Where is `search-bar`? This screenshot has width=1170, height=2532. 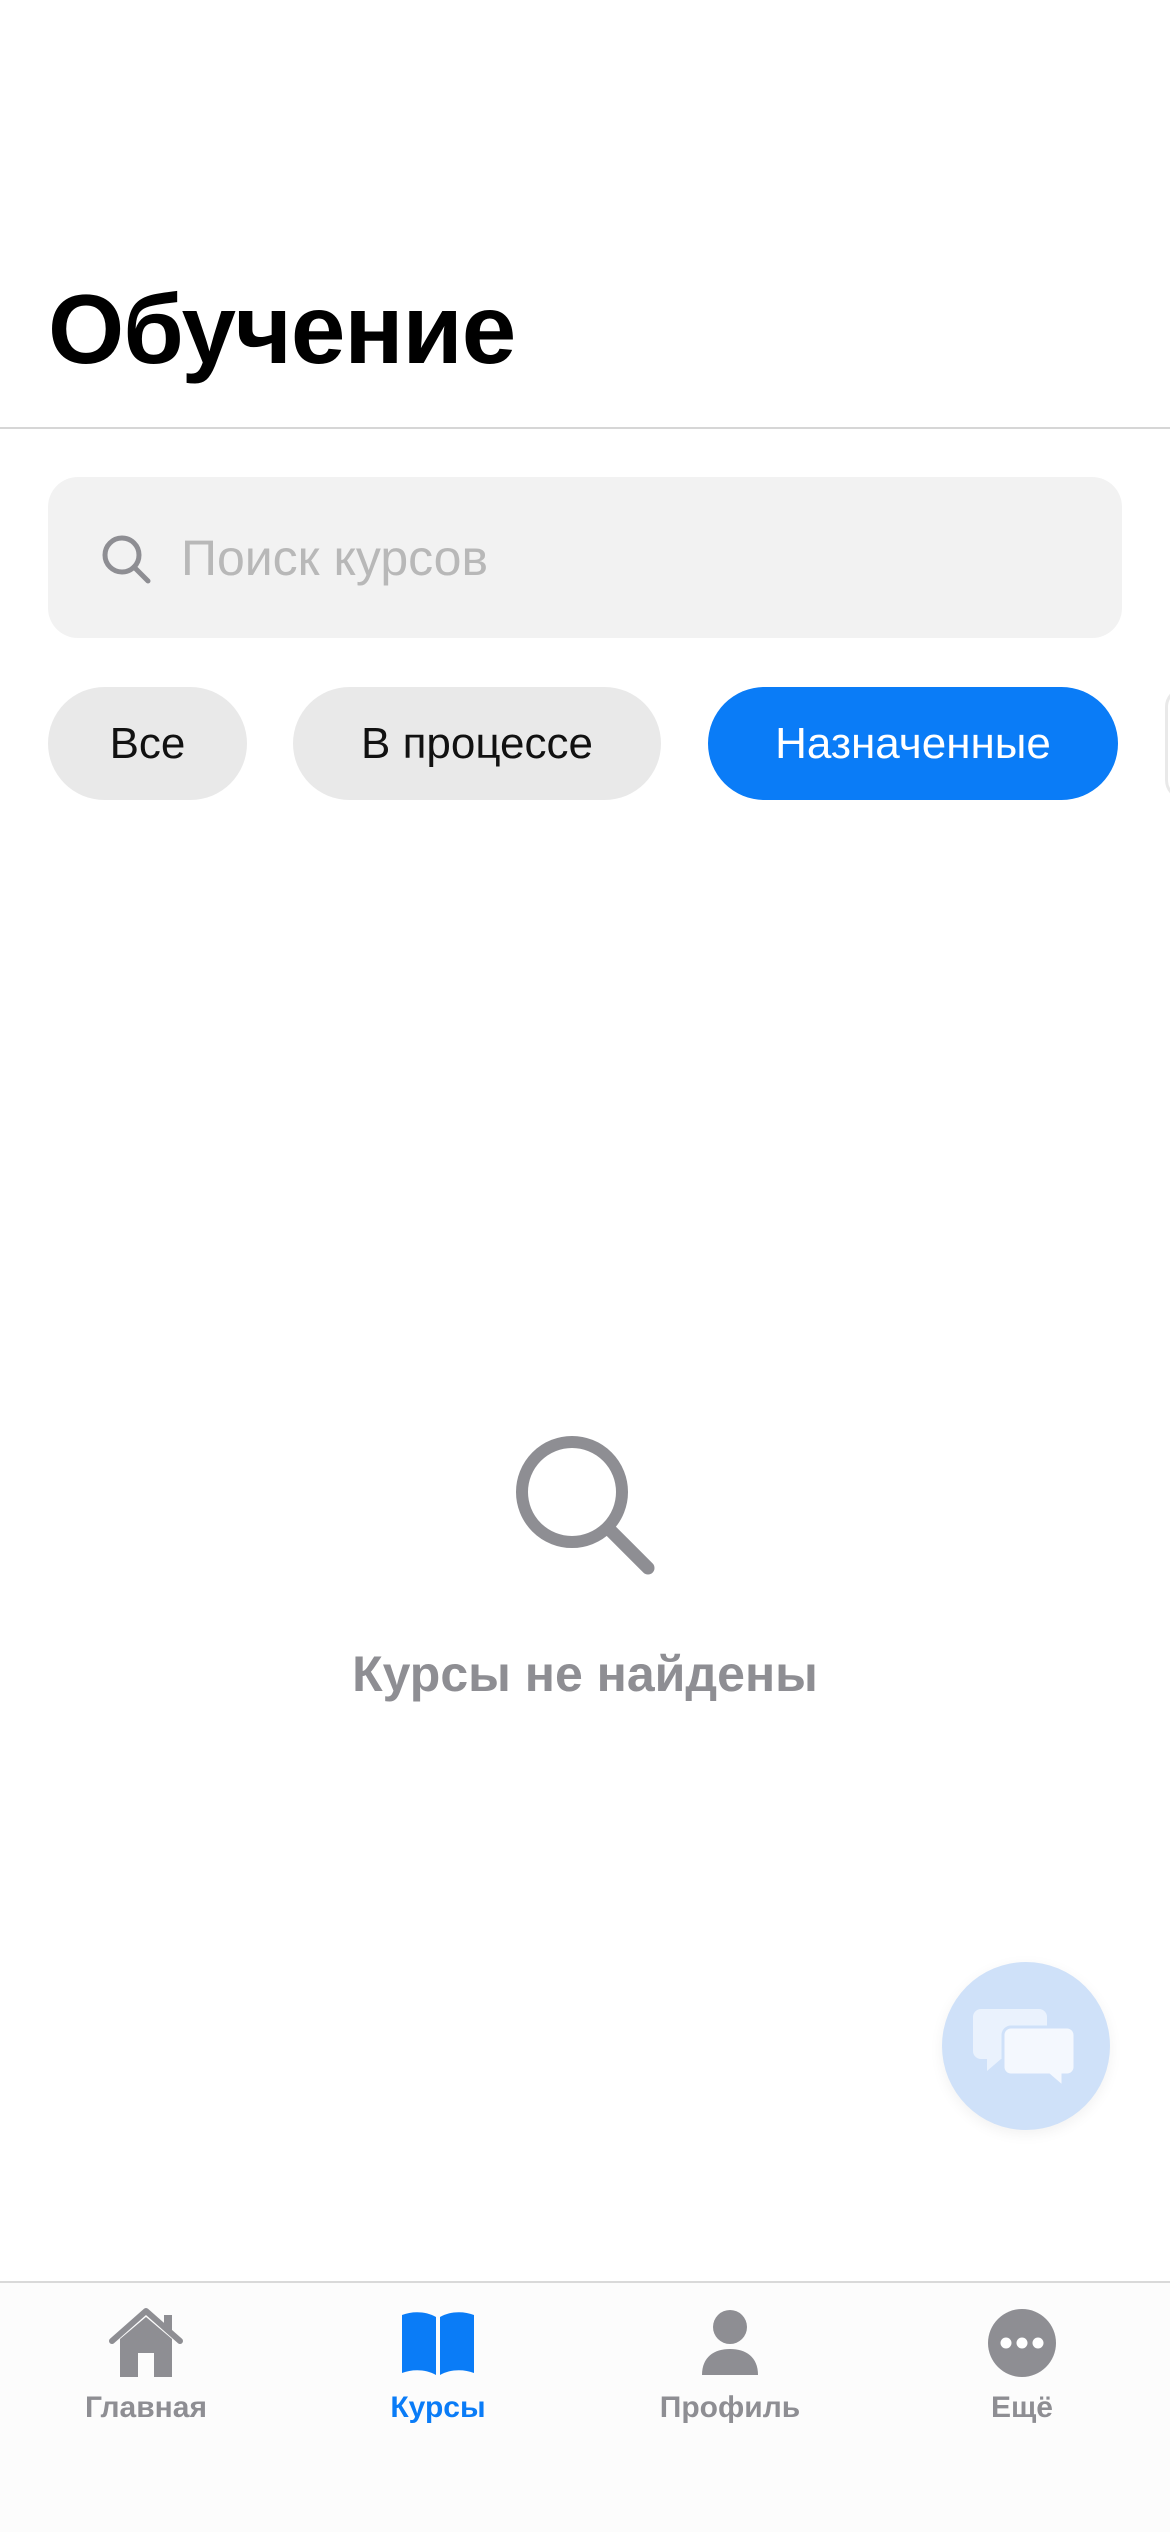
search-bar is located at coordinates (585, 557).